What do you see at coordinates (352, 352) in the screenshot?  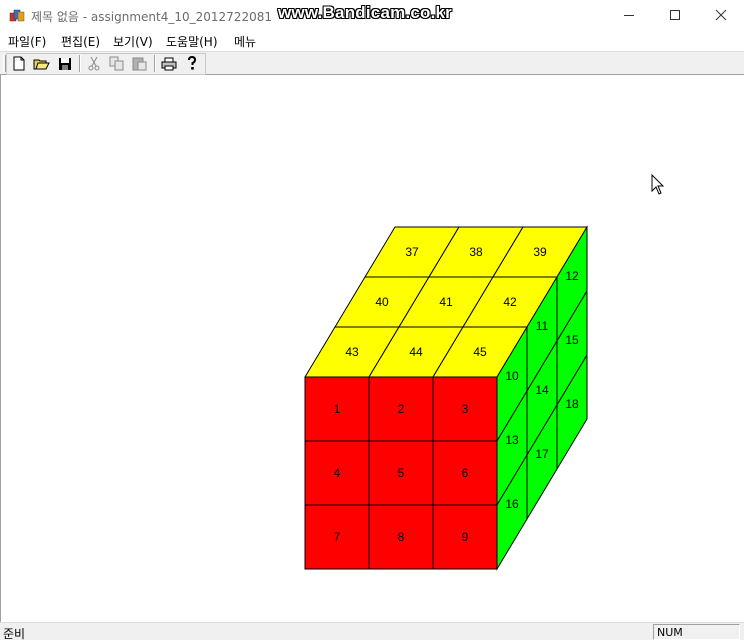 I see `cube-top-label: 43` at bounding box center [352, 352].